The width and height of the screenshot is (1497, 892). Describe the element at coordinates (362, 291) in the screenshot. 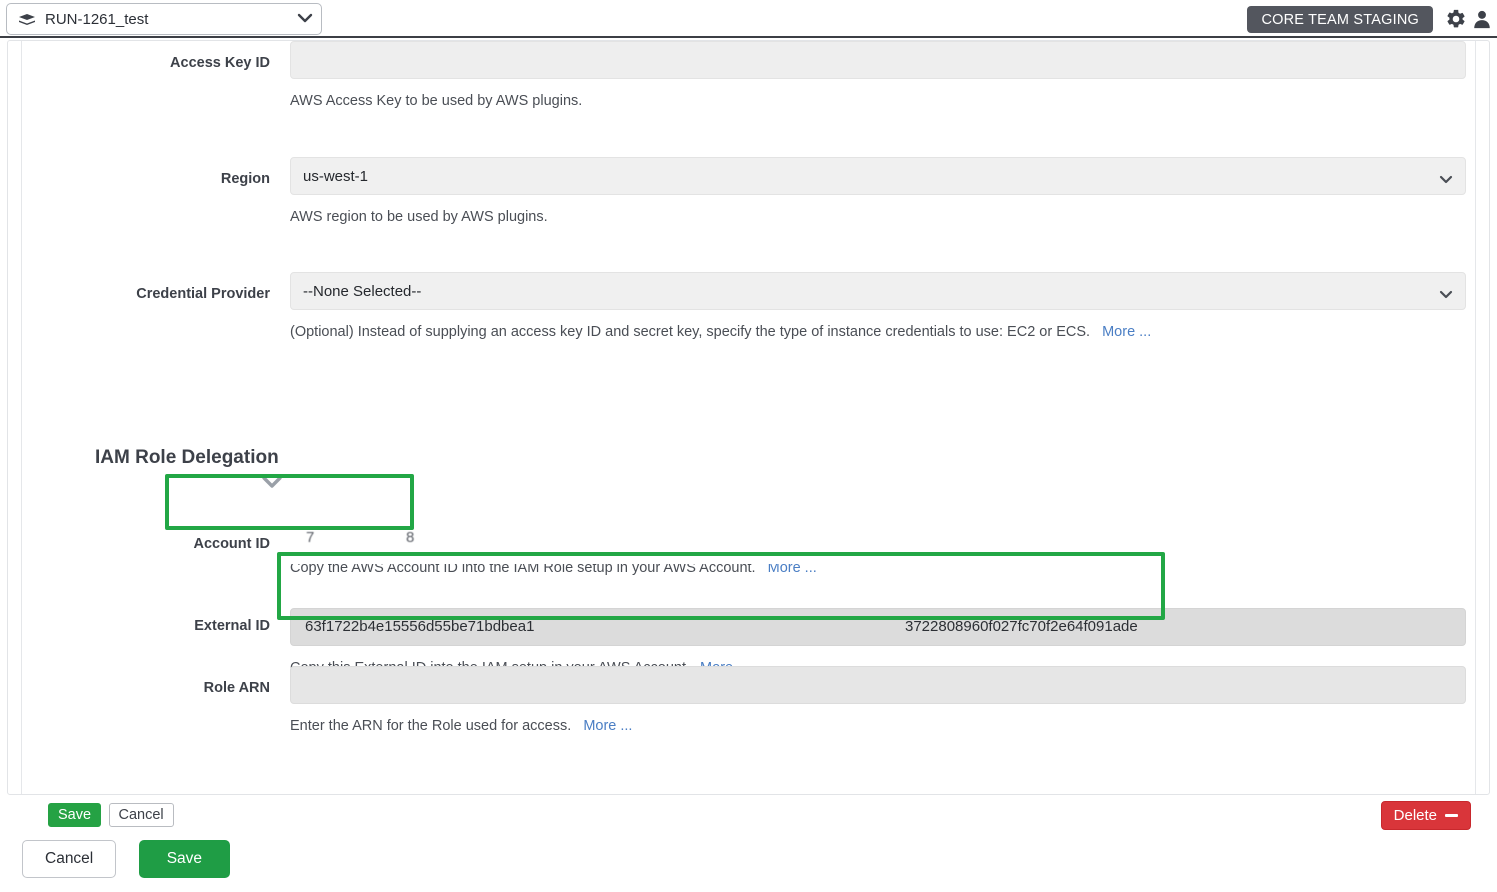

I see `credential-provider-select-value: --None Selected--` at that location.